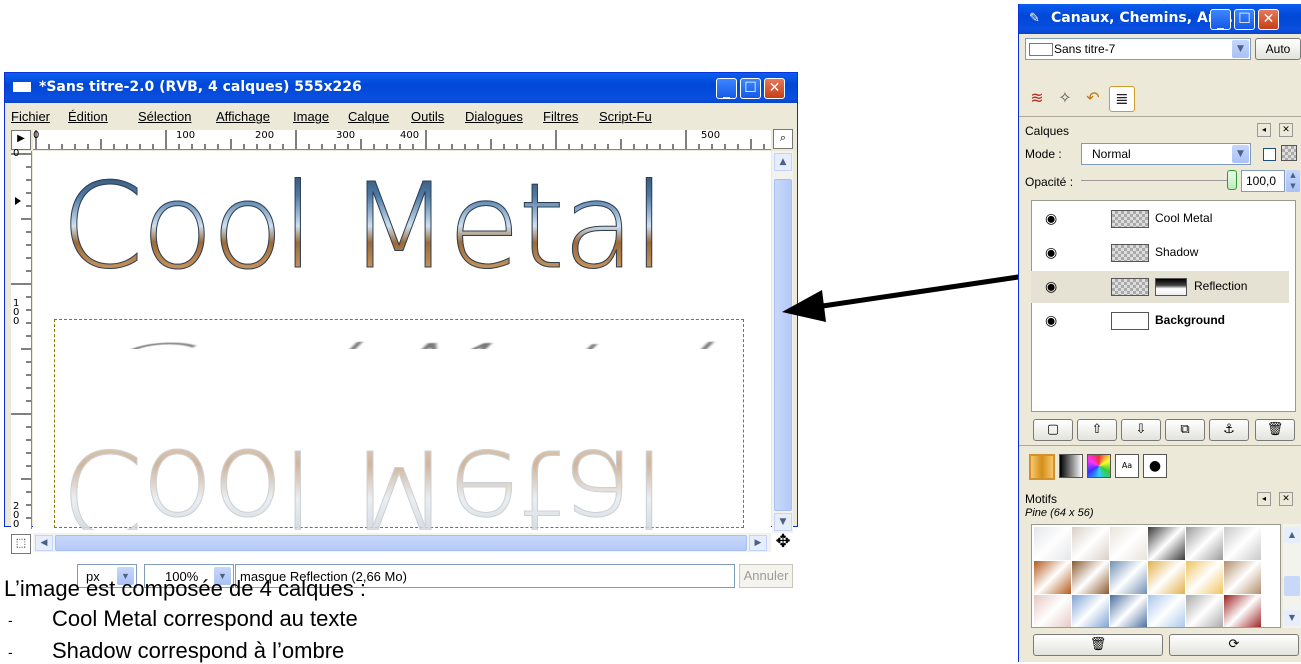  What do you see at coordinates (1232, 180) in the screenshot?
I see `opacity-slider-handle` at bounding box center [1232, 180].